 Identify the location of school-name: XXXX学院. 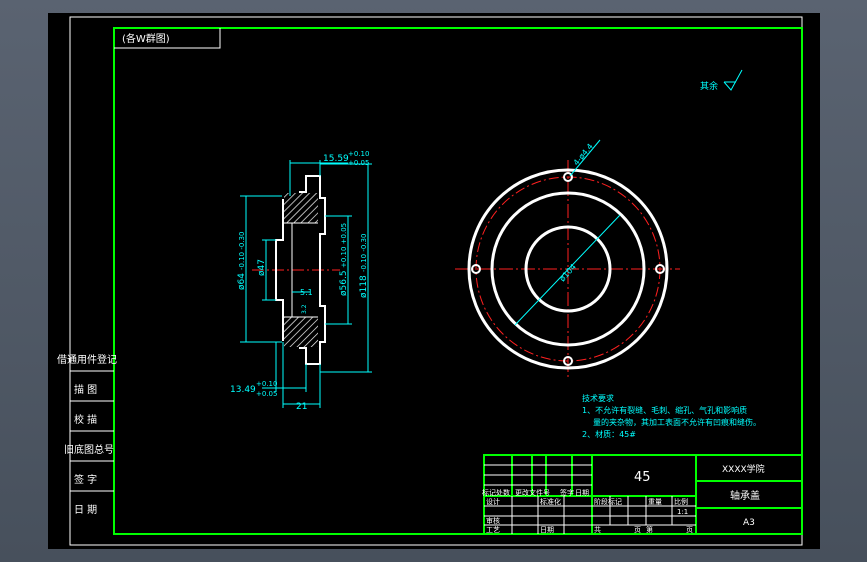
(743, 469).